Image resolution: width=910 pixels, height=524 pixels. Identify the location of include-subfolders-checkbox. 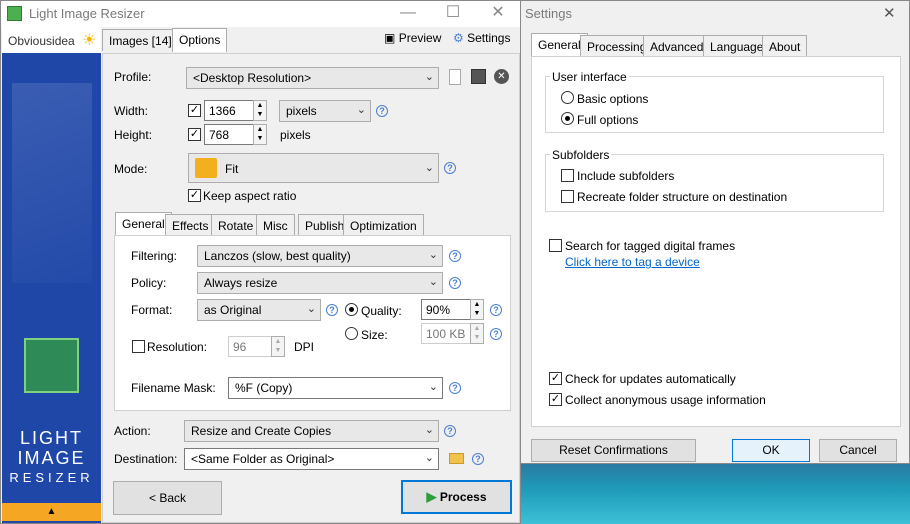
(567, 175).